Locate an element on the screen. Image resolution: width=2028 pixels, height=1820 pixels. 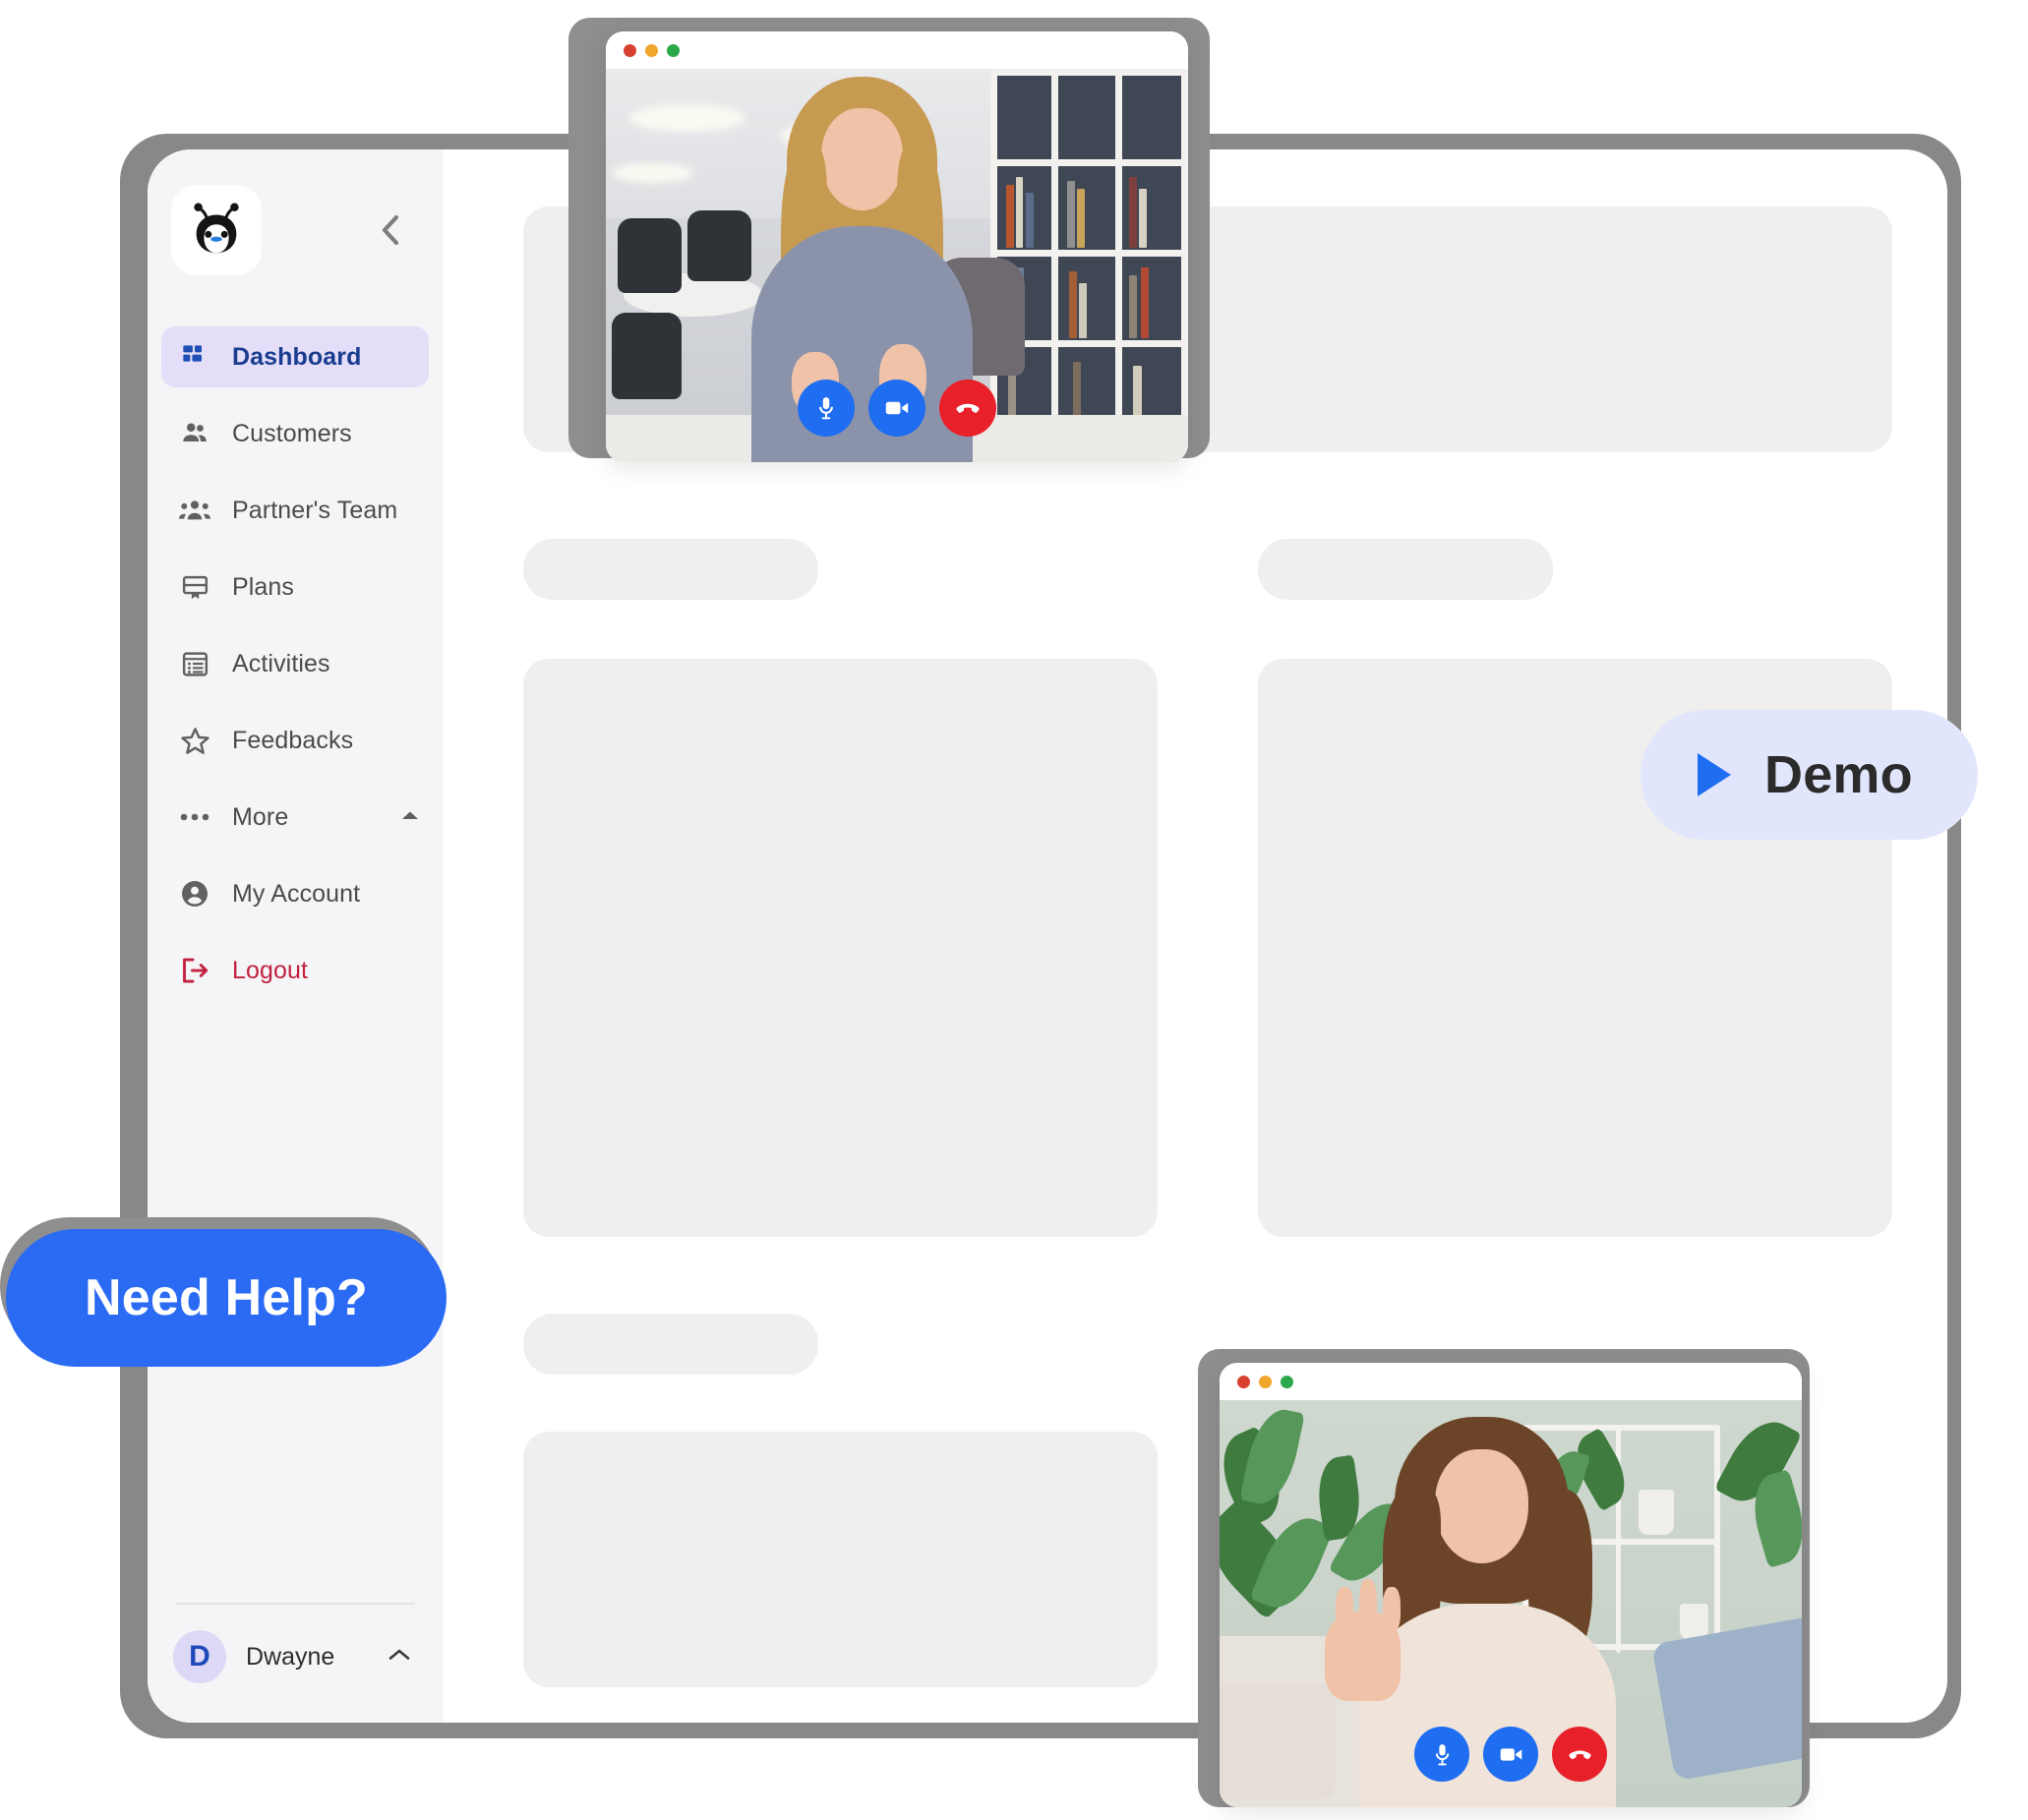
sidebar-item-dashboard: Dashboard is located at coordinates (295, 356).